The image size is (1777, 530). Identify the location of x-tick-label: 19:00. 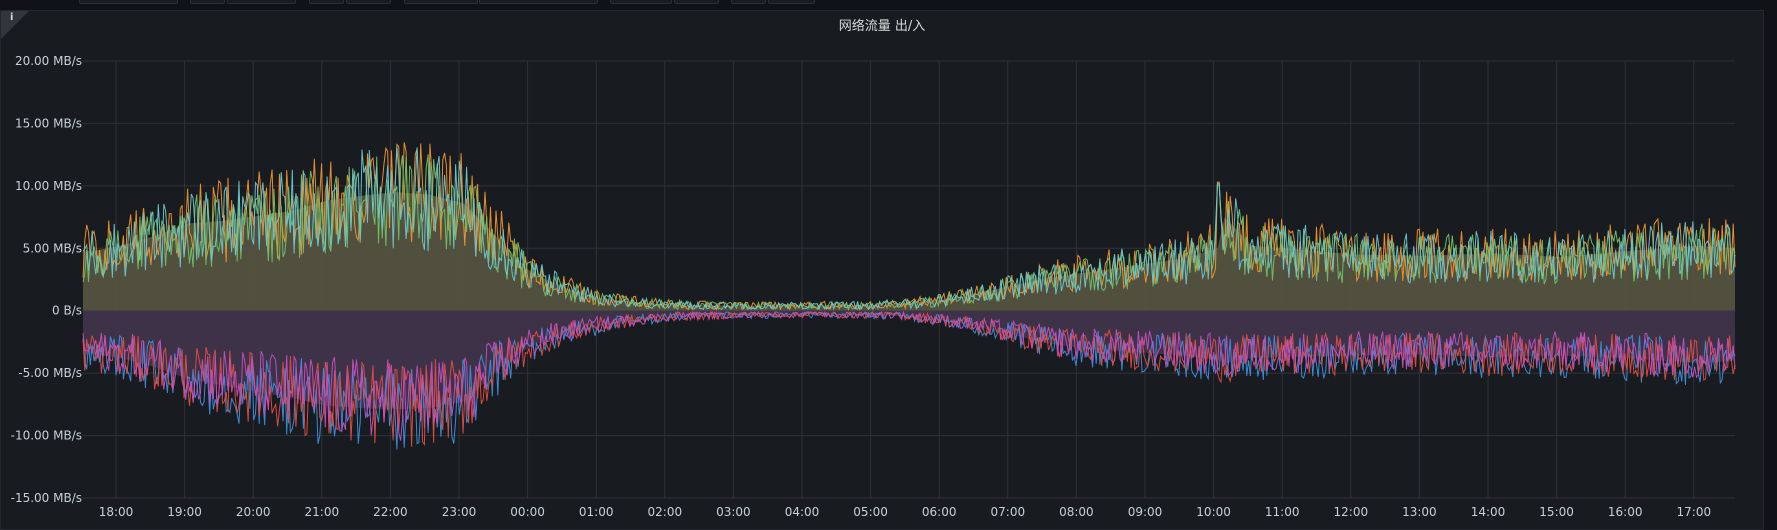
(184, 512).